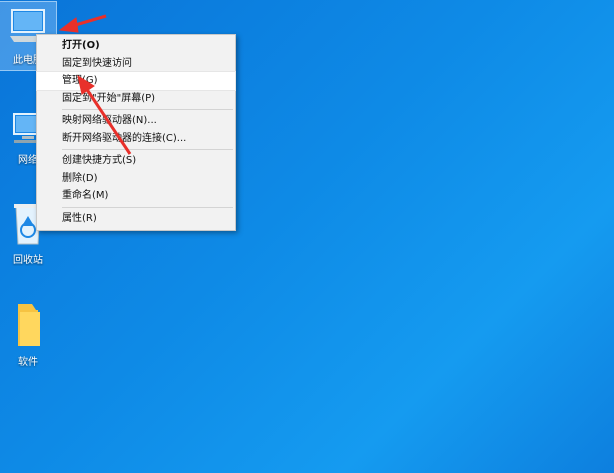  I want to click on desktop-icon-software-folder: 软件, so click(28, 334).